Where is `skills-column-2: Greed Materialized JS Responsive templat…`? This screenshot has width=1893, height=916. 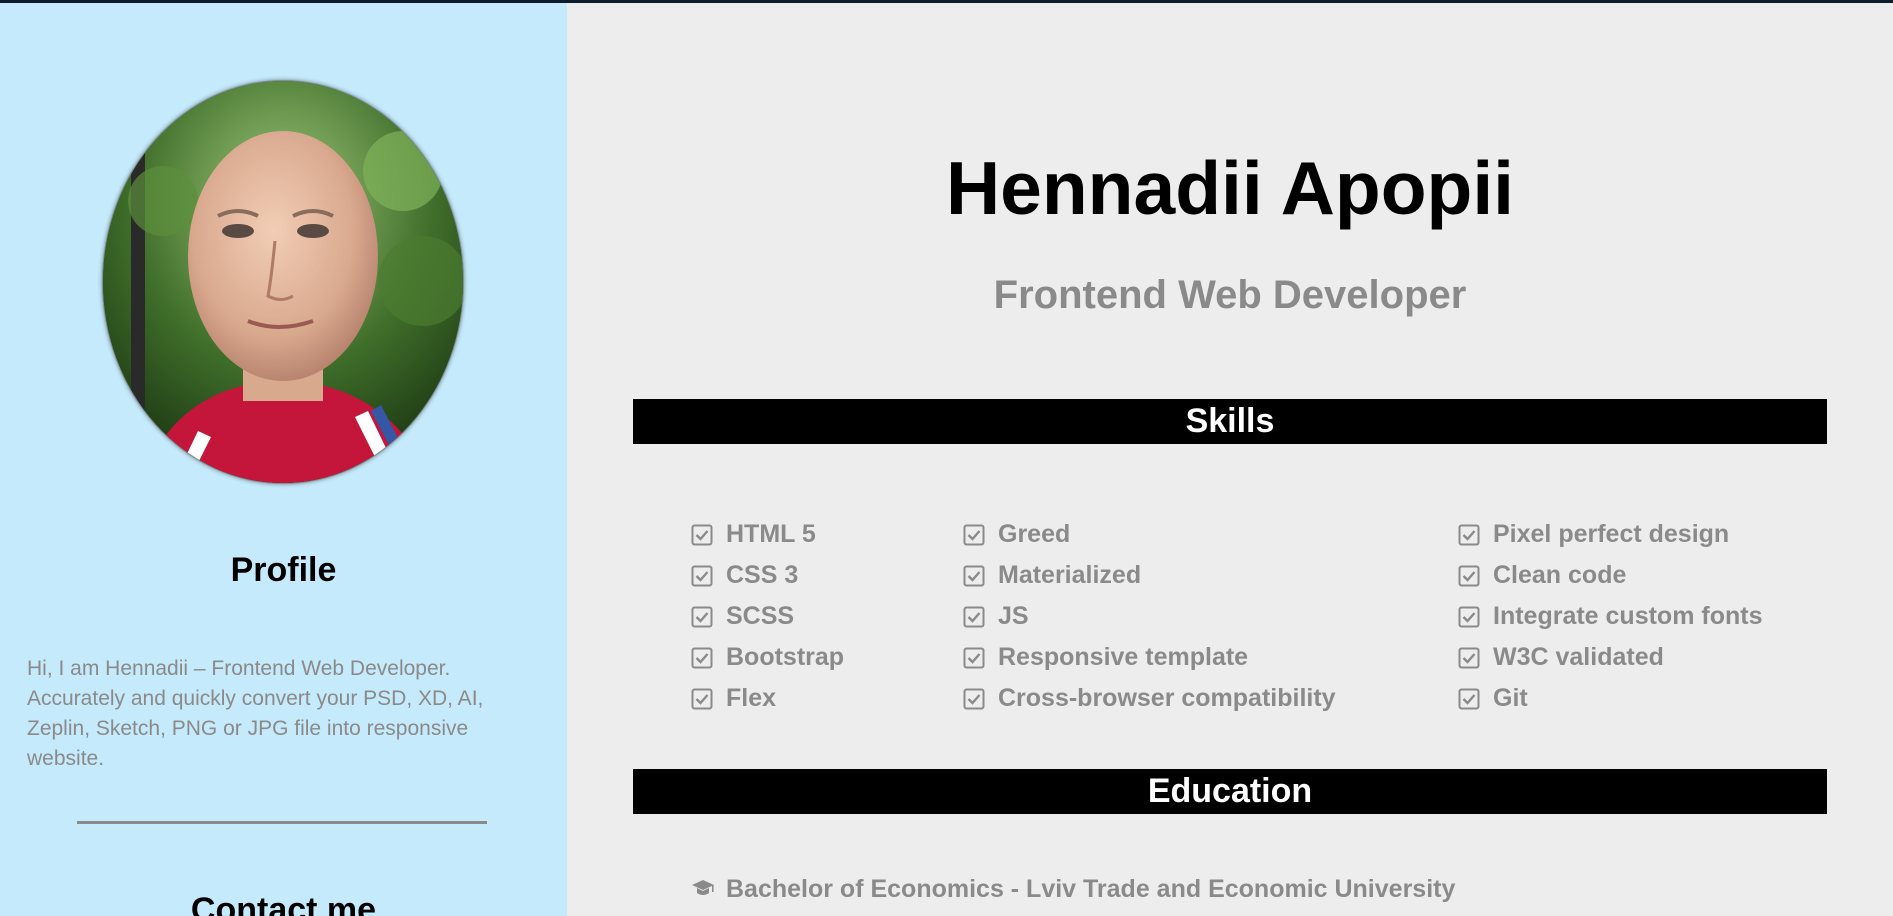 skills-column-2: Greed Materialized JS Responsive templat… is located at coordinates (1149, 616).